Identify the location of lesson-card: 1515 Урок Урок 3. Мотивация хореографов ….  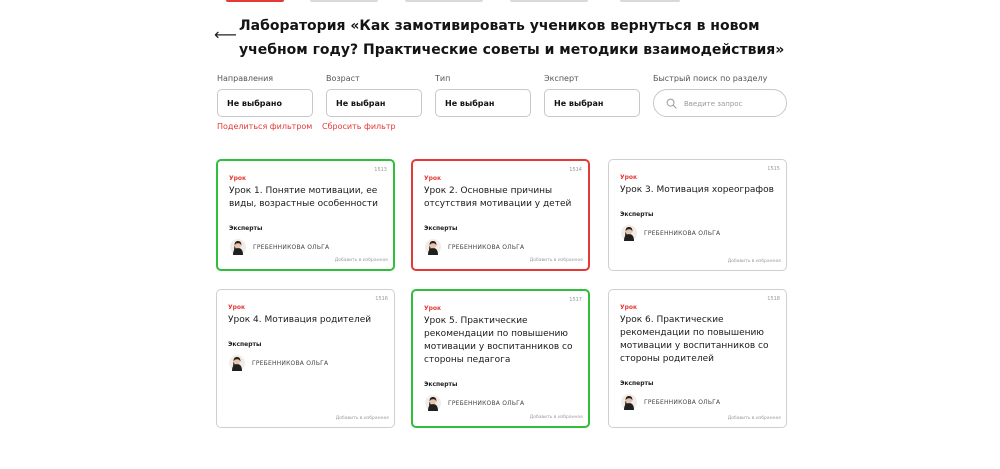
(697, 215).